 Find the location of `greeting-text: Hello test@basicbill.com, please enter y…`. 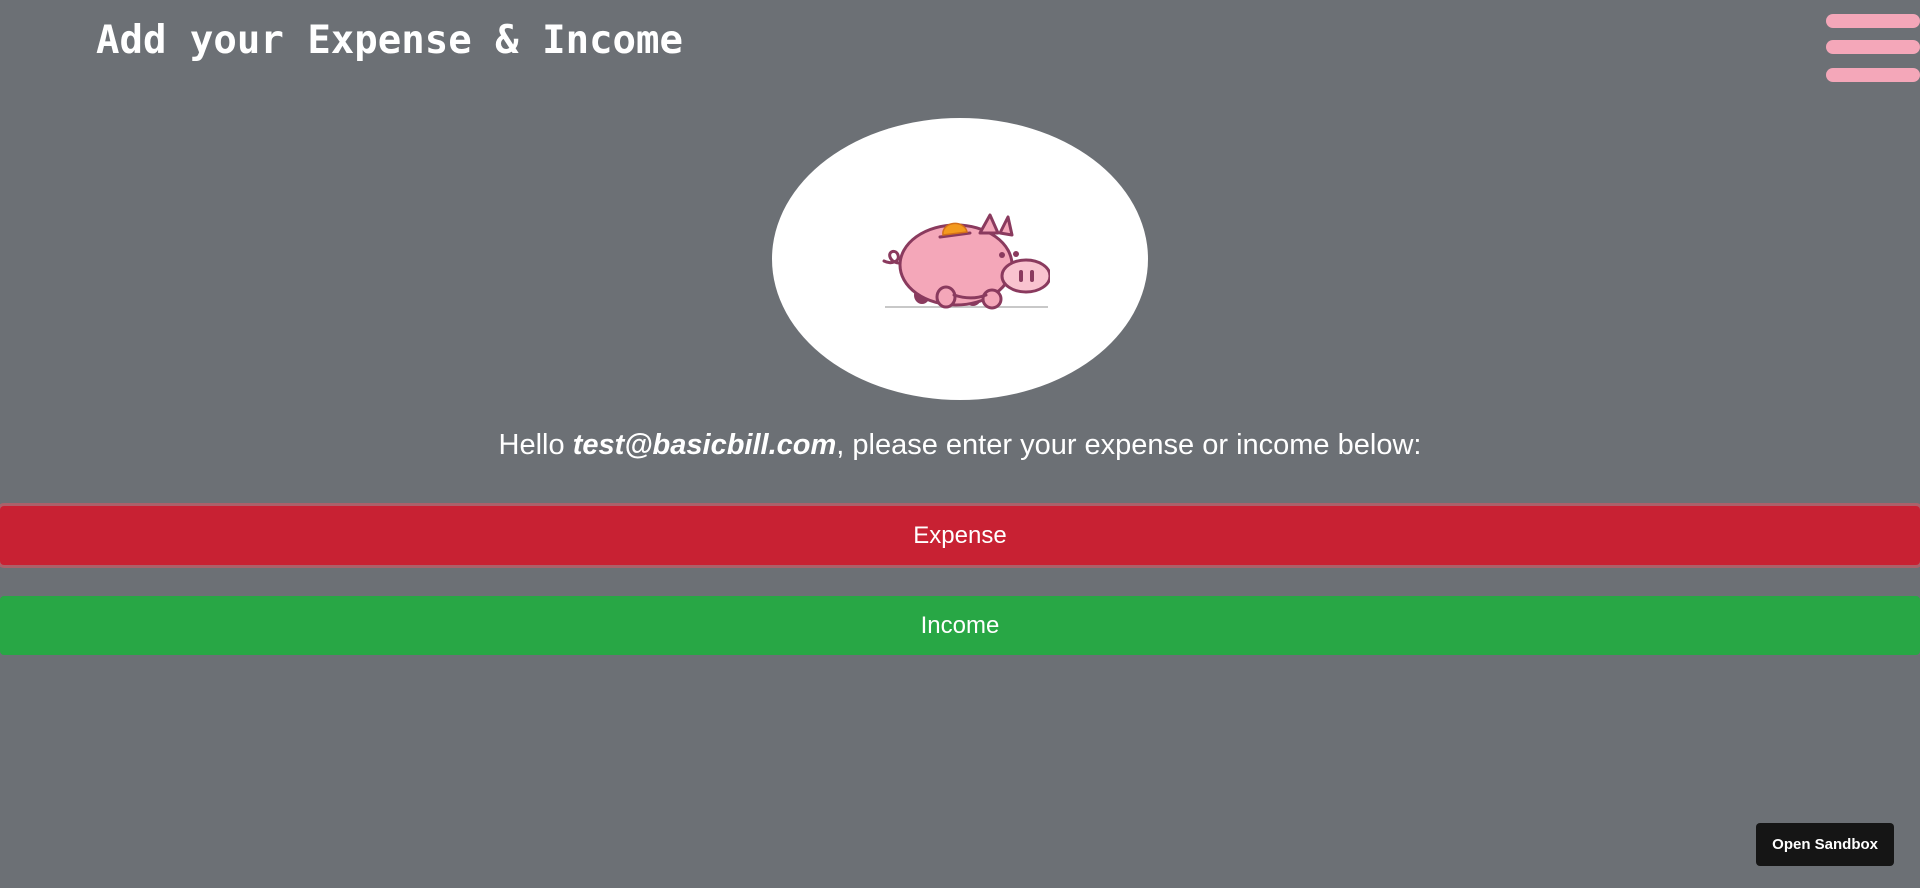

greeting-text: Hello test@basicbill.com, please enter y… is located at coordinates (960, 445).